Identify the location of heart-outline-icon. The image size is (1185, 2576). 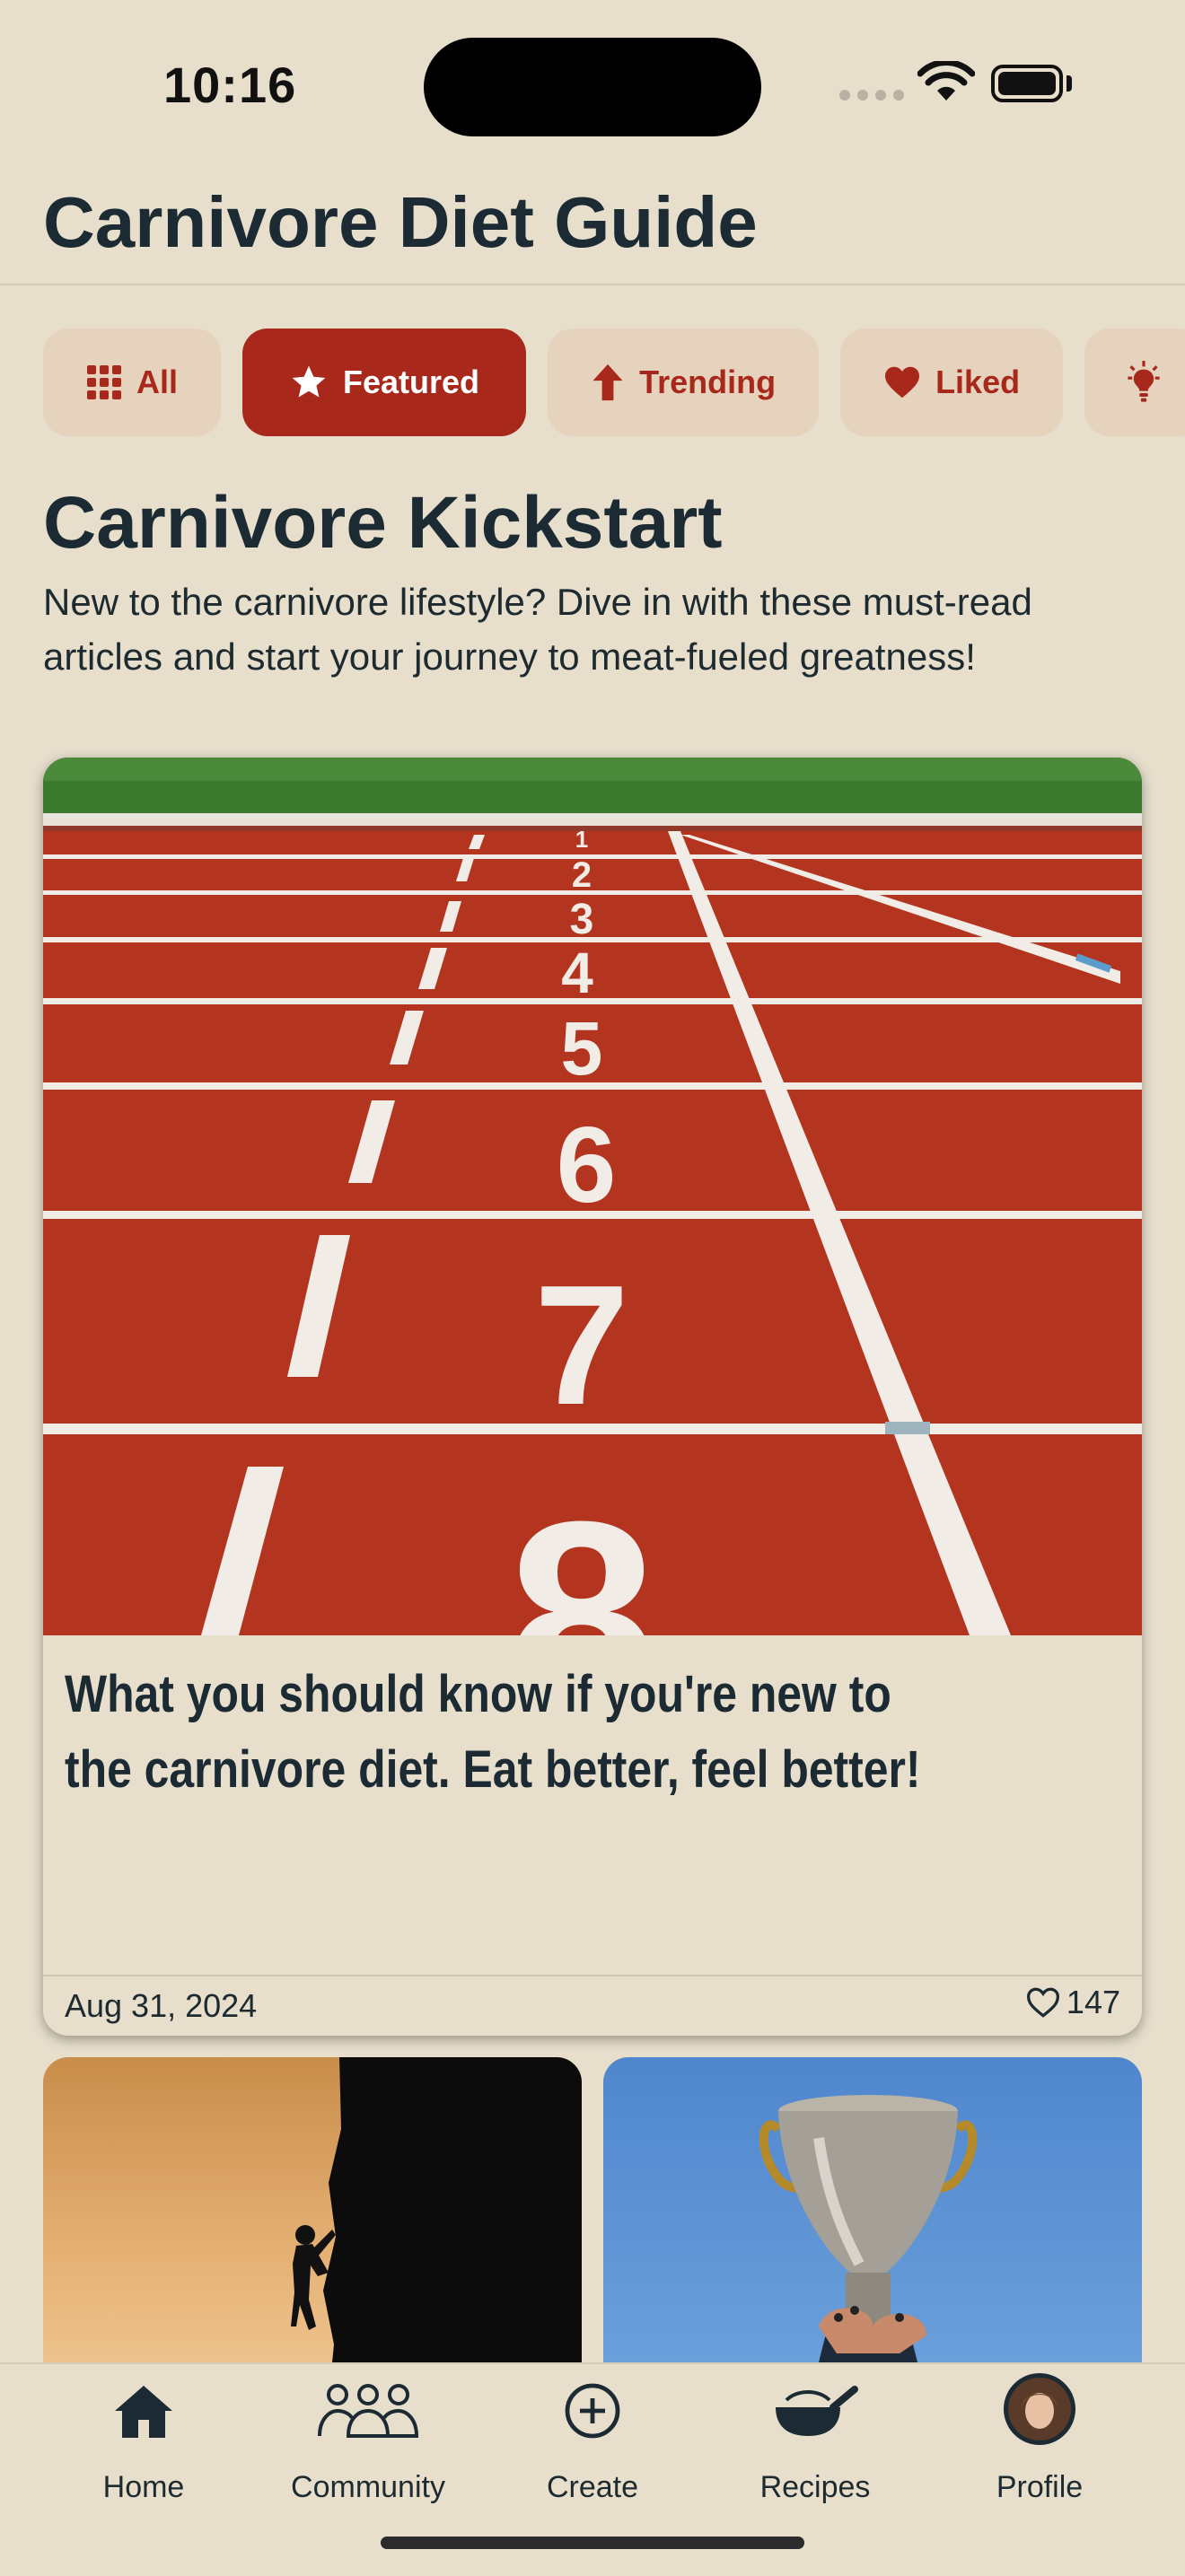
(1042, 2003).